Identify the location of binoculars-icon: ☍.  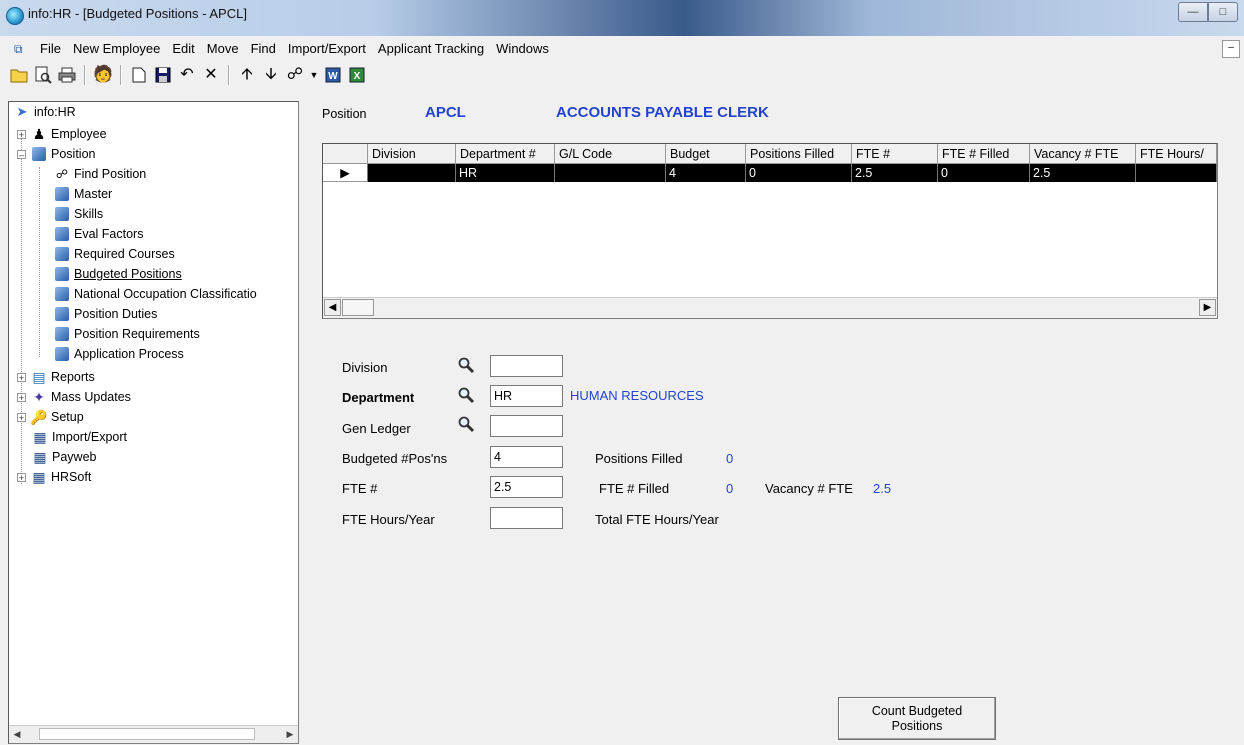
(295, 75).